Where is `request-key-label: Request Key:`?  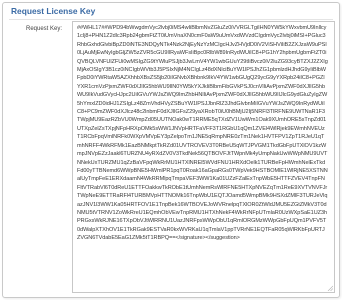
request-key-label: Request Key: is located at coordinates (44, 29).